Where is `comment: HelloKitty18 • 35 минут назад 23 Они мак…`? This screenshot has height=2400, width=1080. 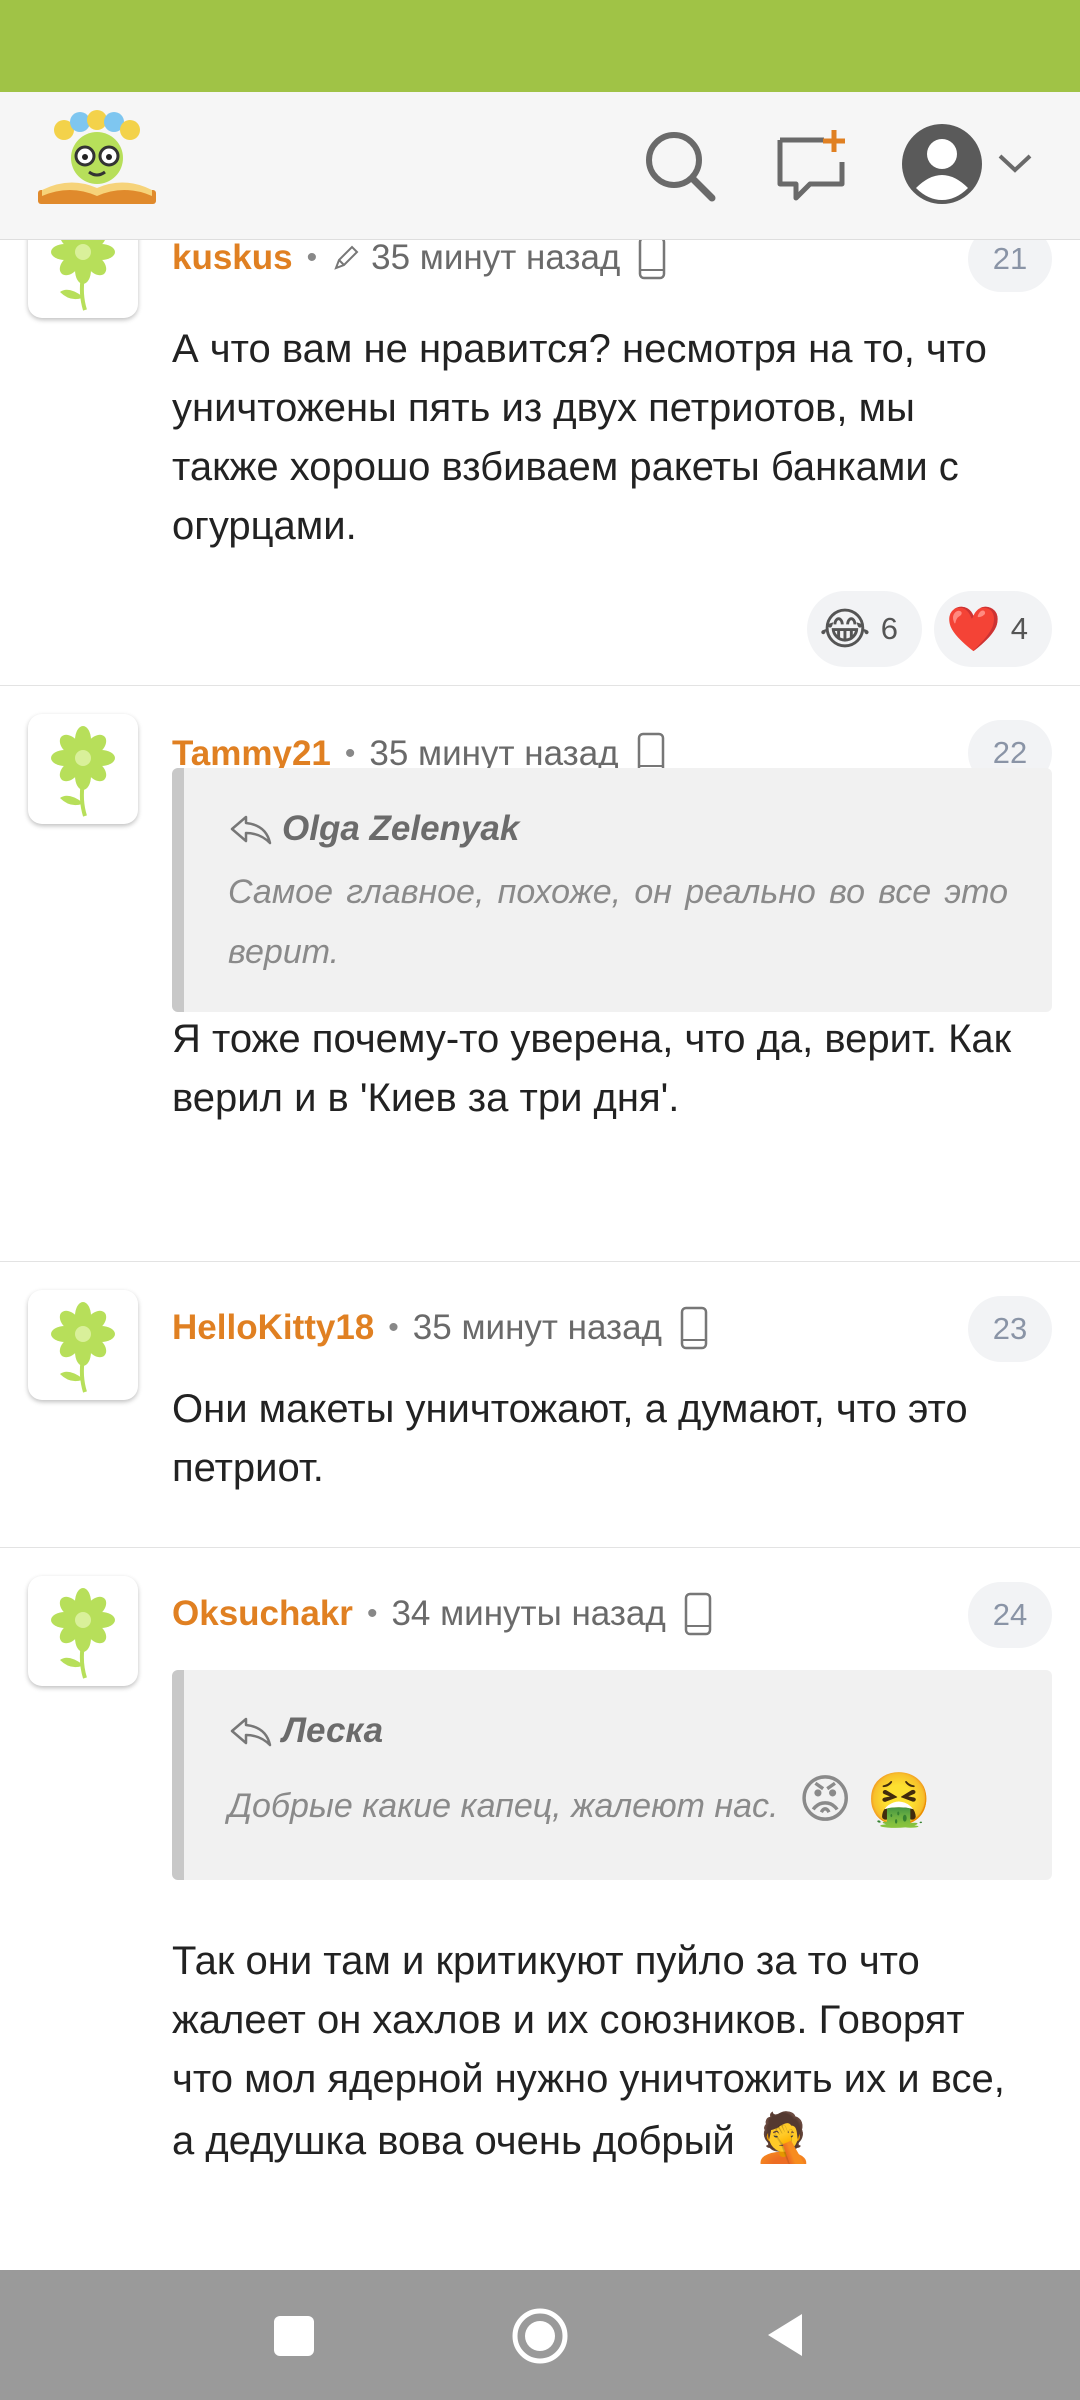
comment: HelloKitty18 • 35 минут назад 23 Они мак… is located at coordinates (540, 1405).